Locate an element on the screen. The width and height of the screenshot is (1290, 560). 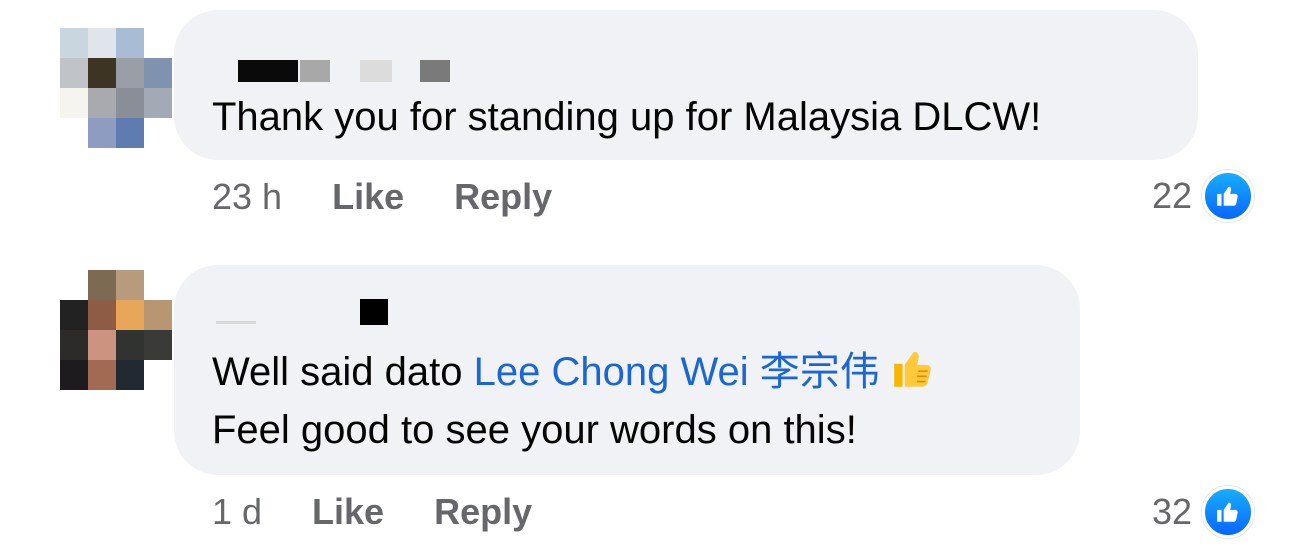
comment-text-prefix: Well said dato is located at coordinates (343, 372).